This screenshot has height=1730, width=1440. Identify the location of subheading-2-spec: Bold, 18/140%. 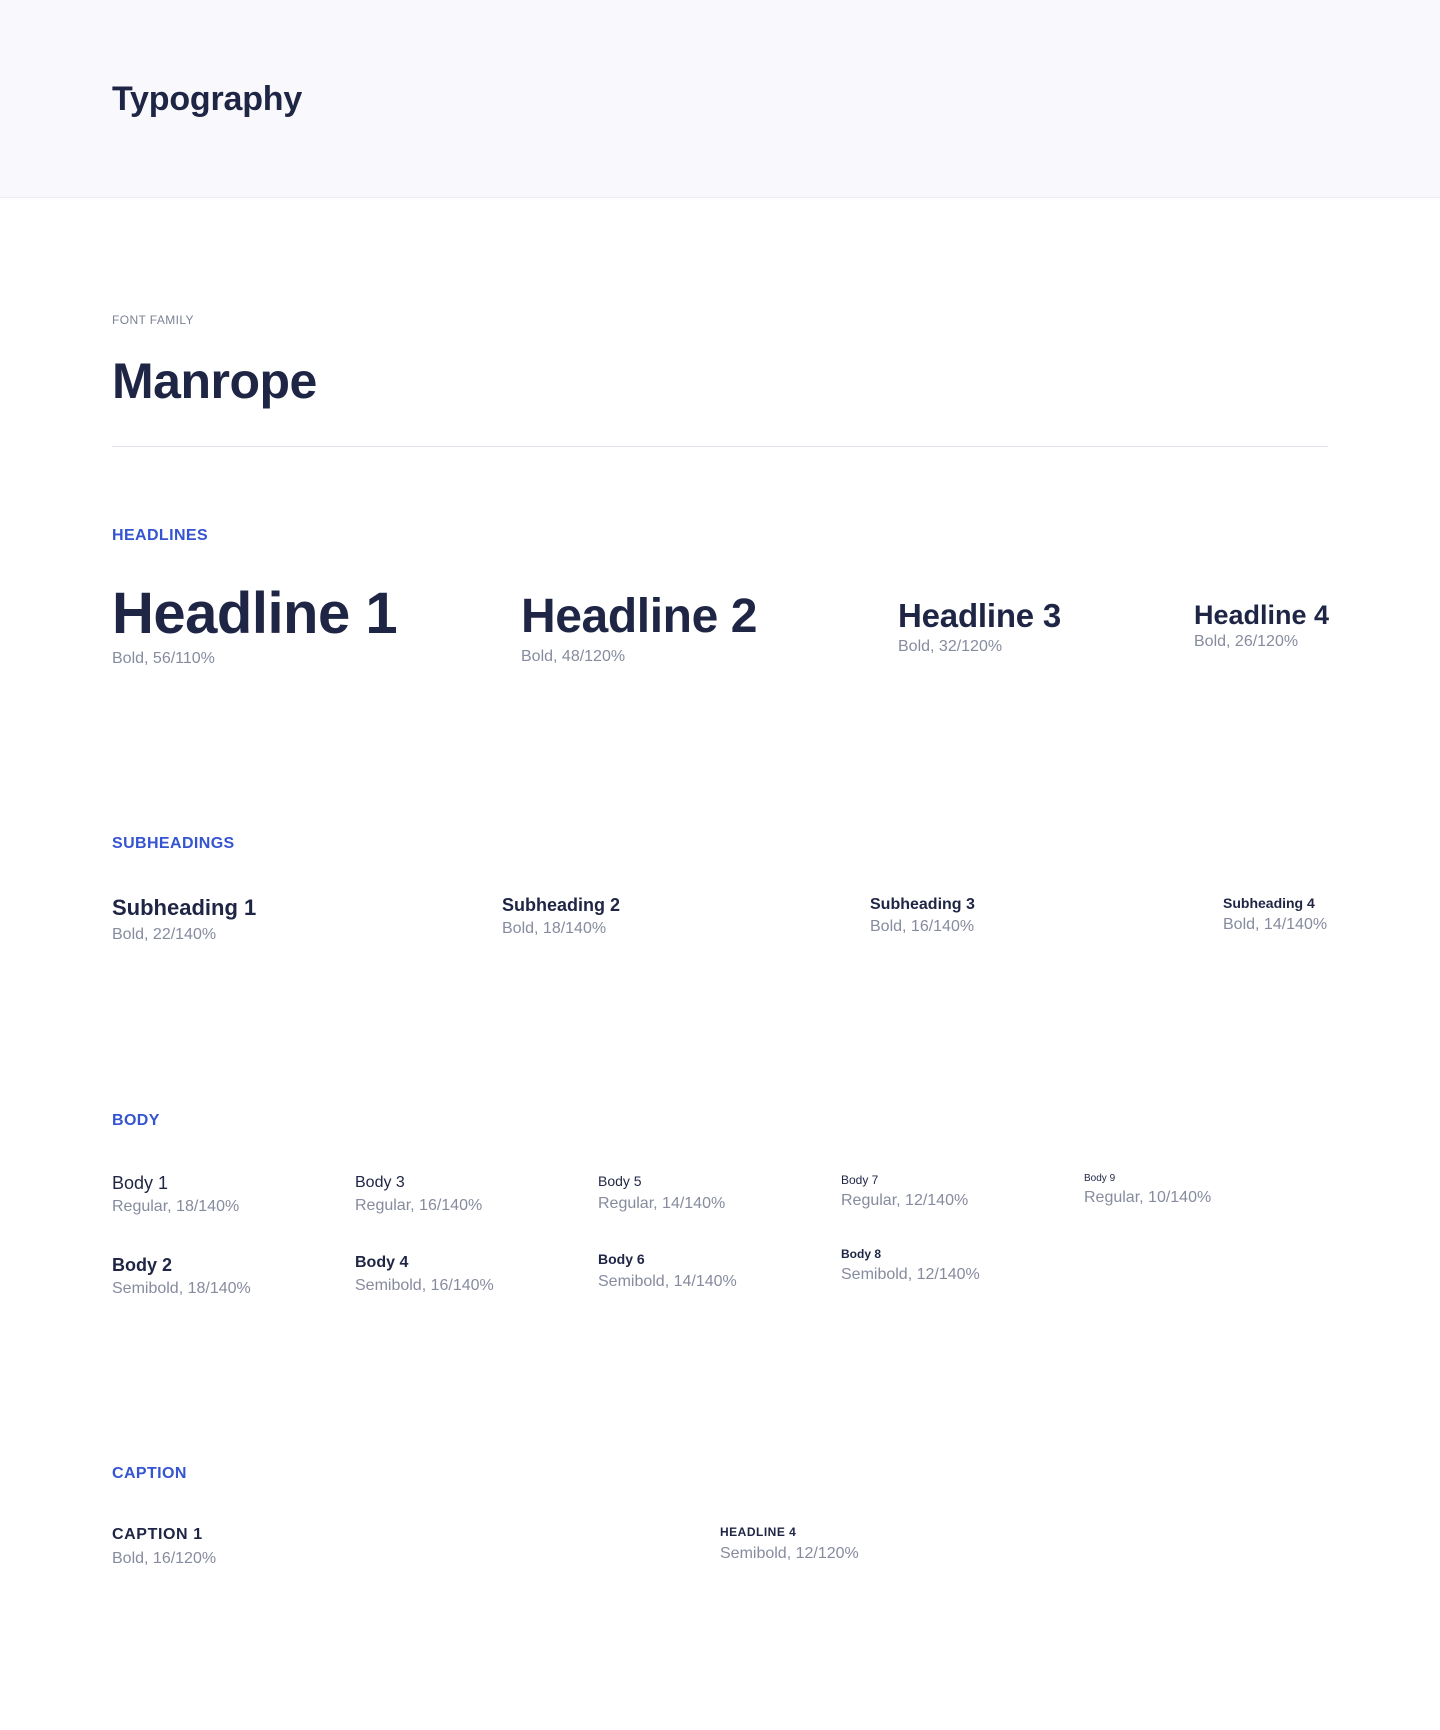
(554, 929).